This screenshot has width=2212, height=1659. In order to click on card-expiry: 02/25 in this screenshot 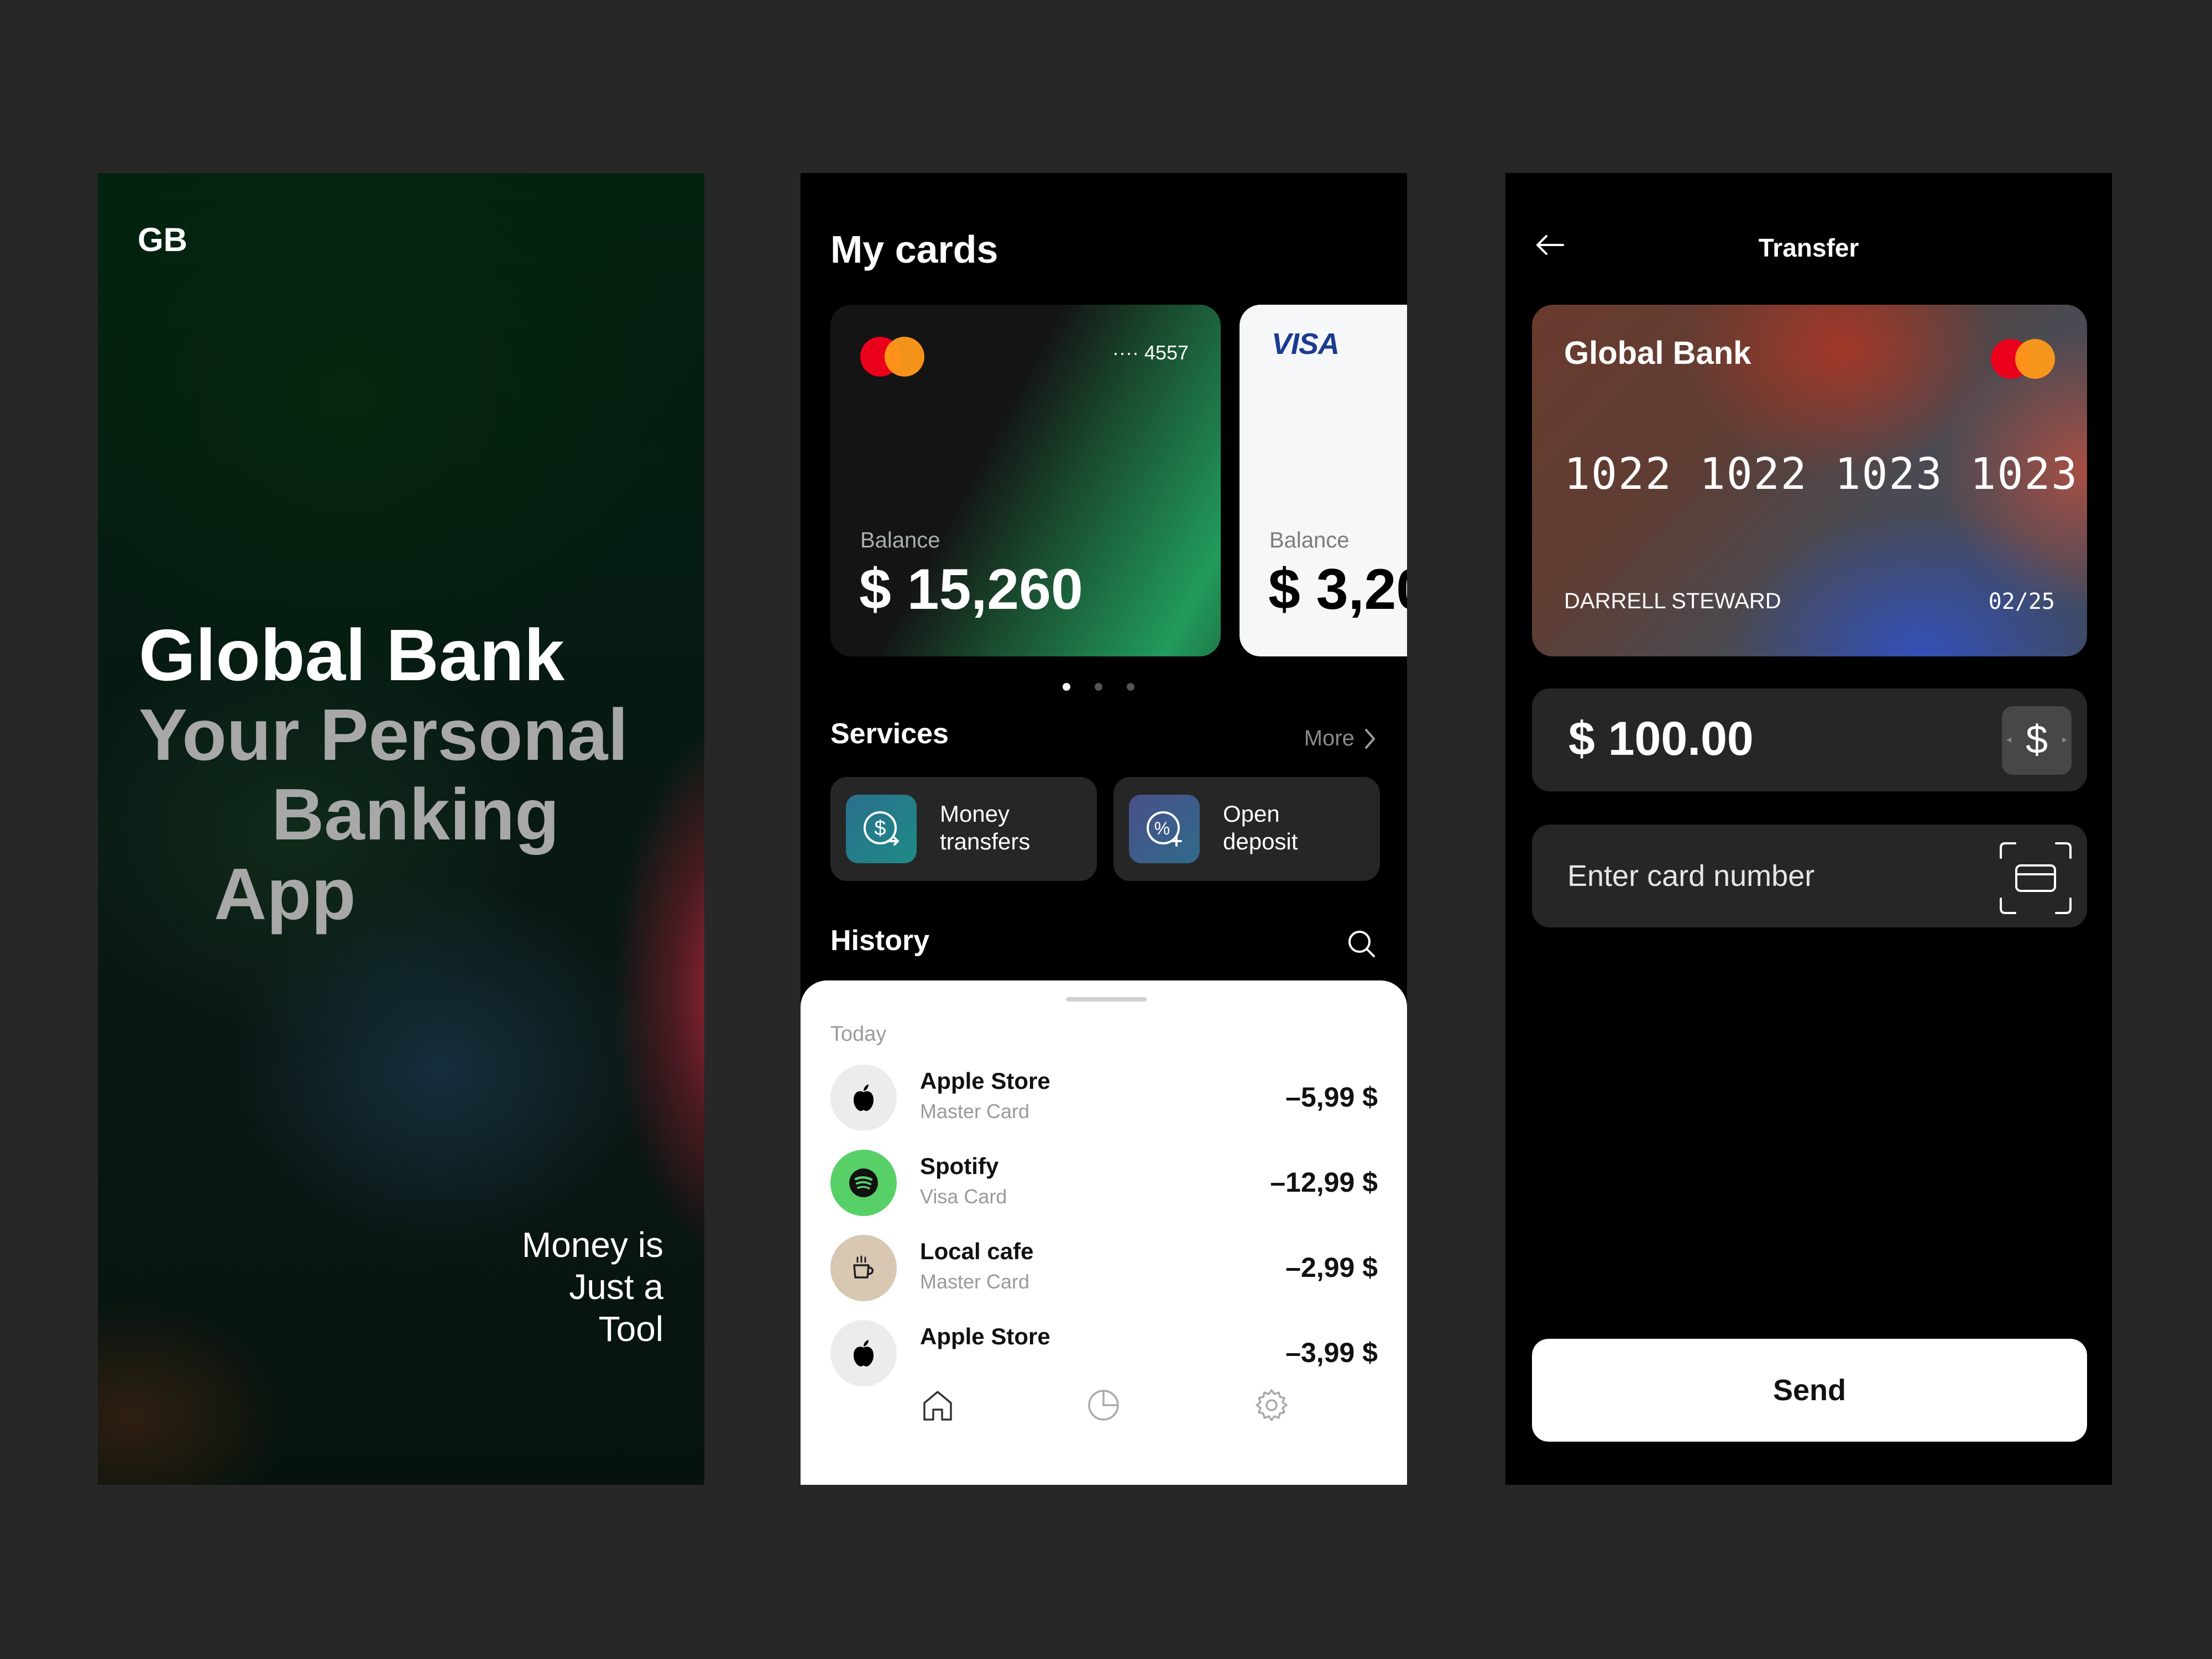, I will do `click(2021, 602)`.